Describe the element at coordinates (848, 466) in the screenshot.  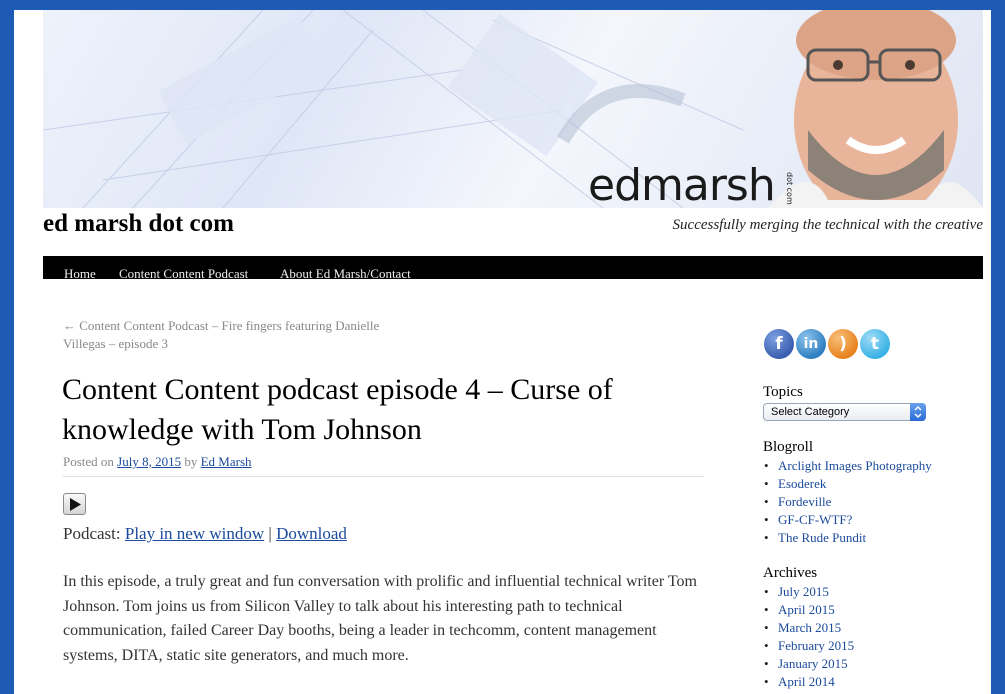
I see `blogroll-link: Arclight Images Photography` at that location.